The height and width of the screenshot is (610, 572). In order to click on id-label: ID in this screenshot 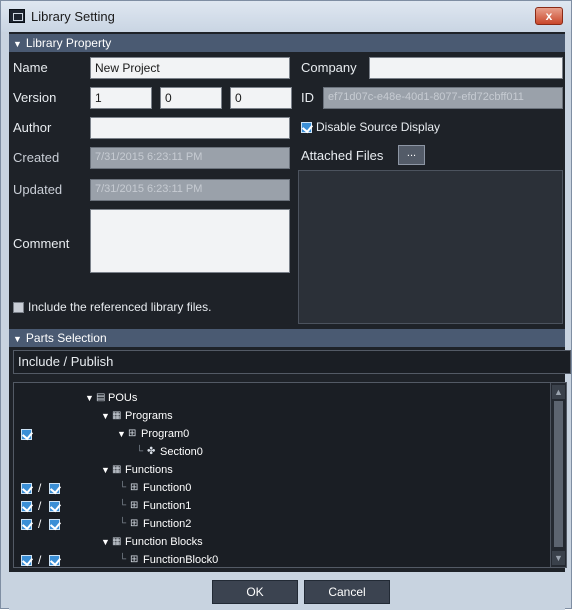, I will do `click(307, 97)`.